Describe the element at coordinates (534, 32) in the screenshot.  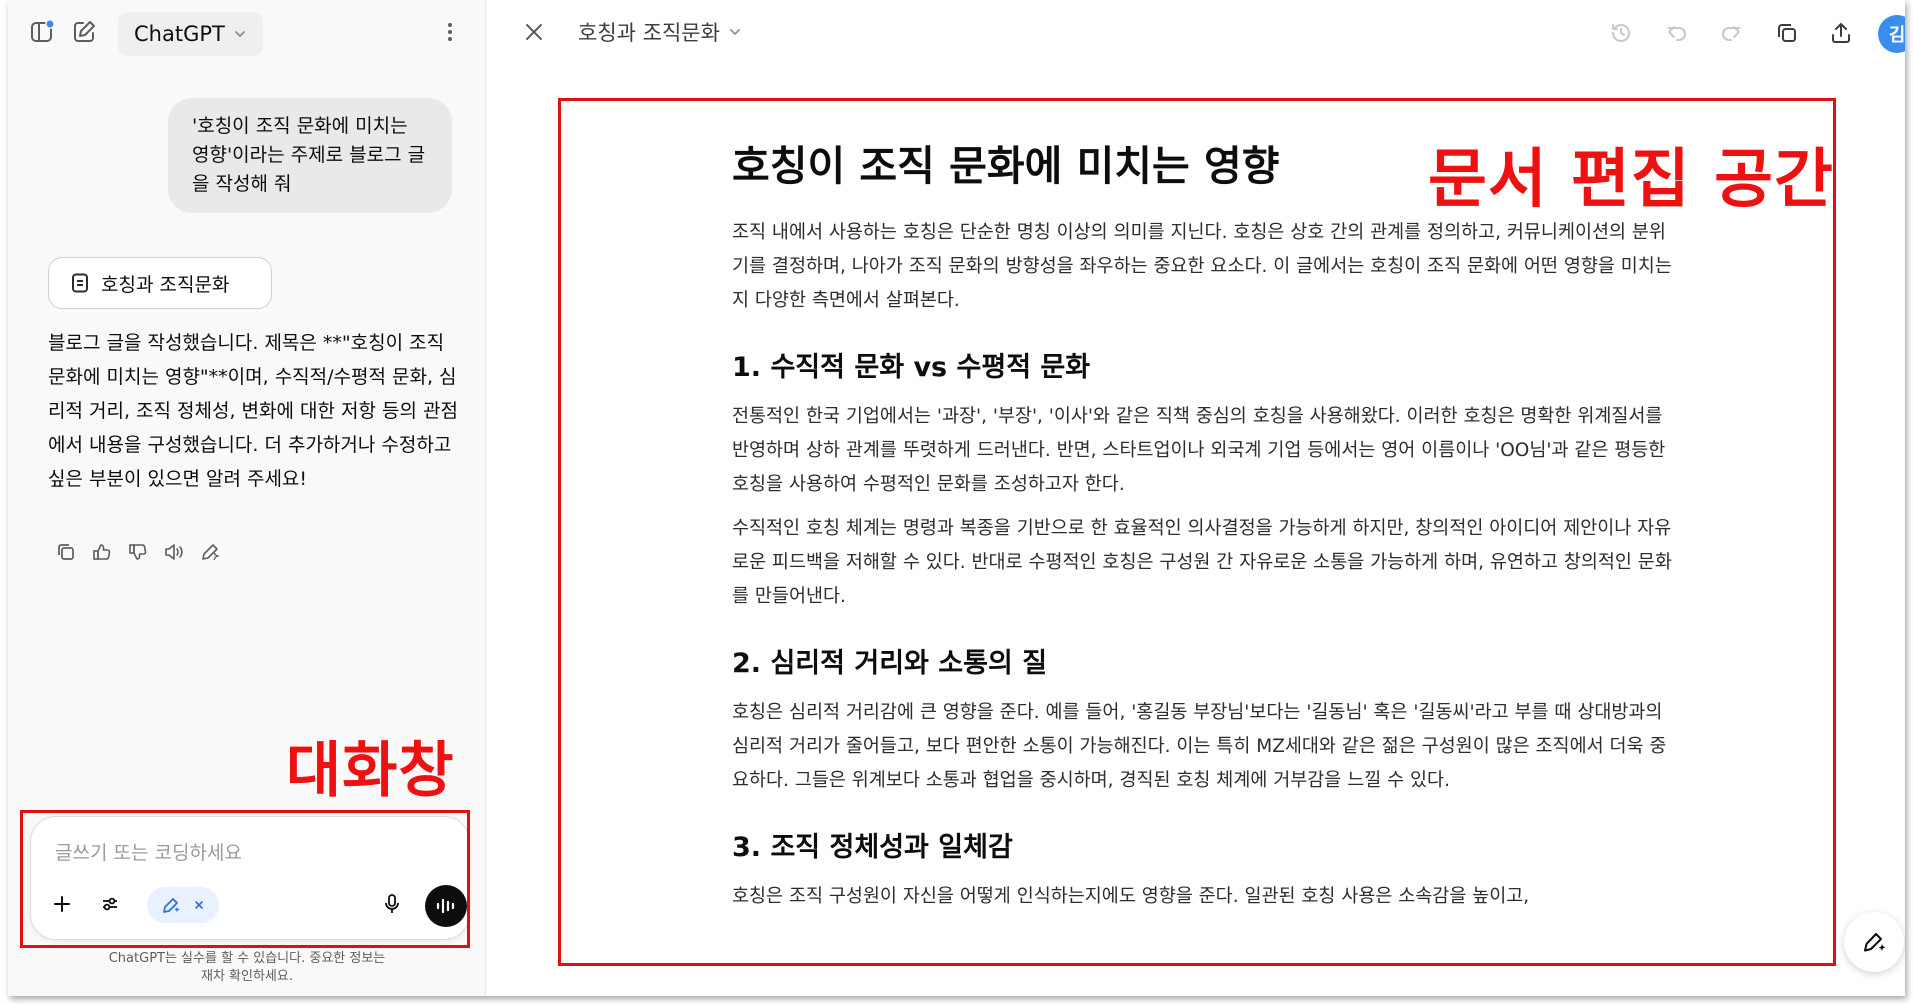
I see `close-canvas-icon` at that location.